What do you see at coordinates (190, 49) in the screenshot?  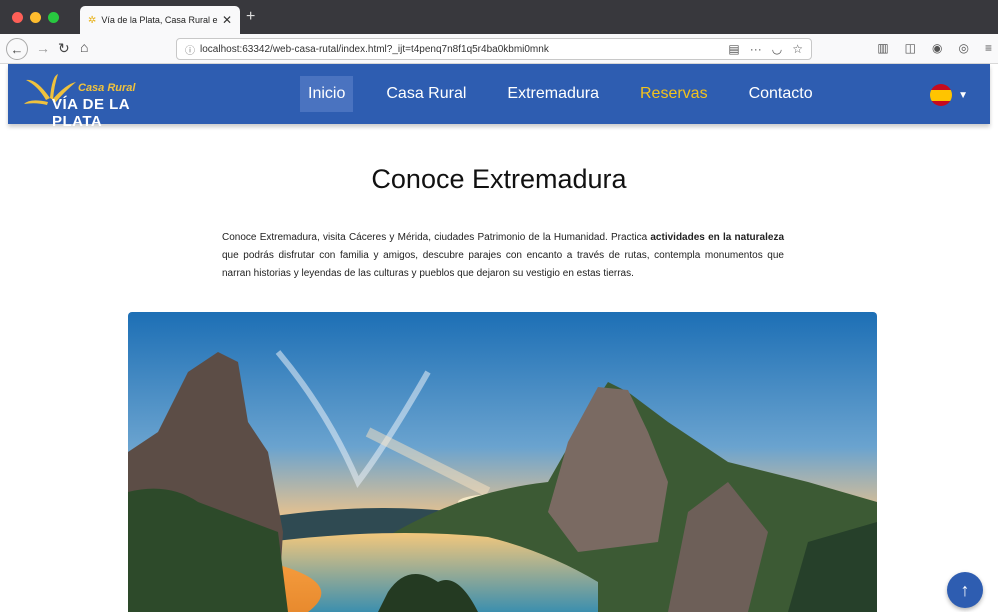 I see `info-icon: ⓘ` at bounding box center [190, 49].